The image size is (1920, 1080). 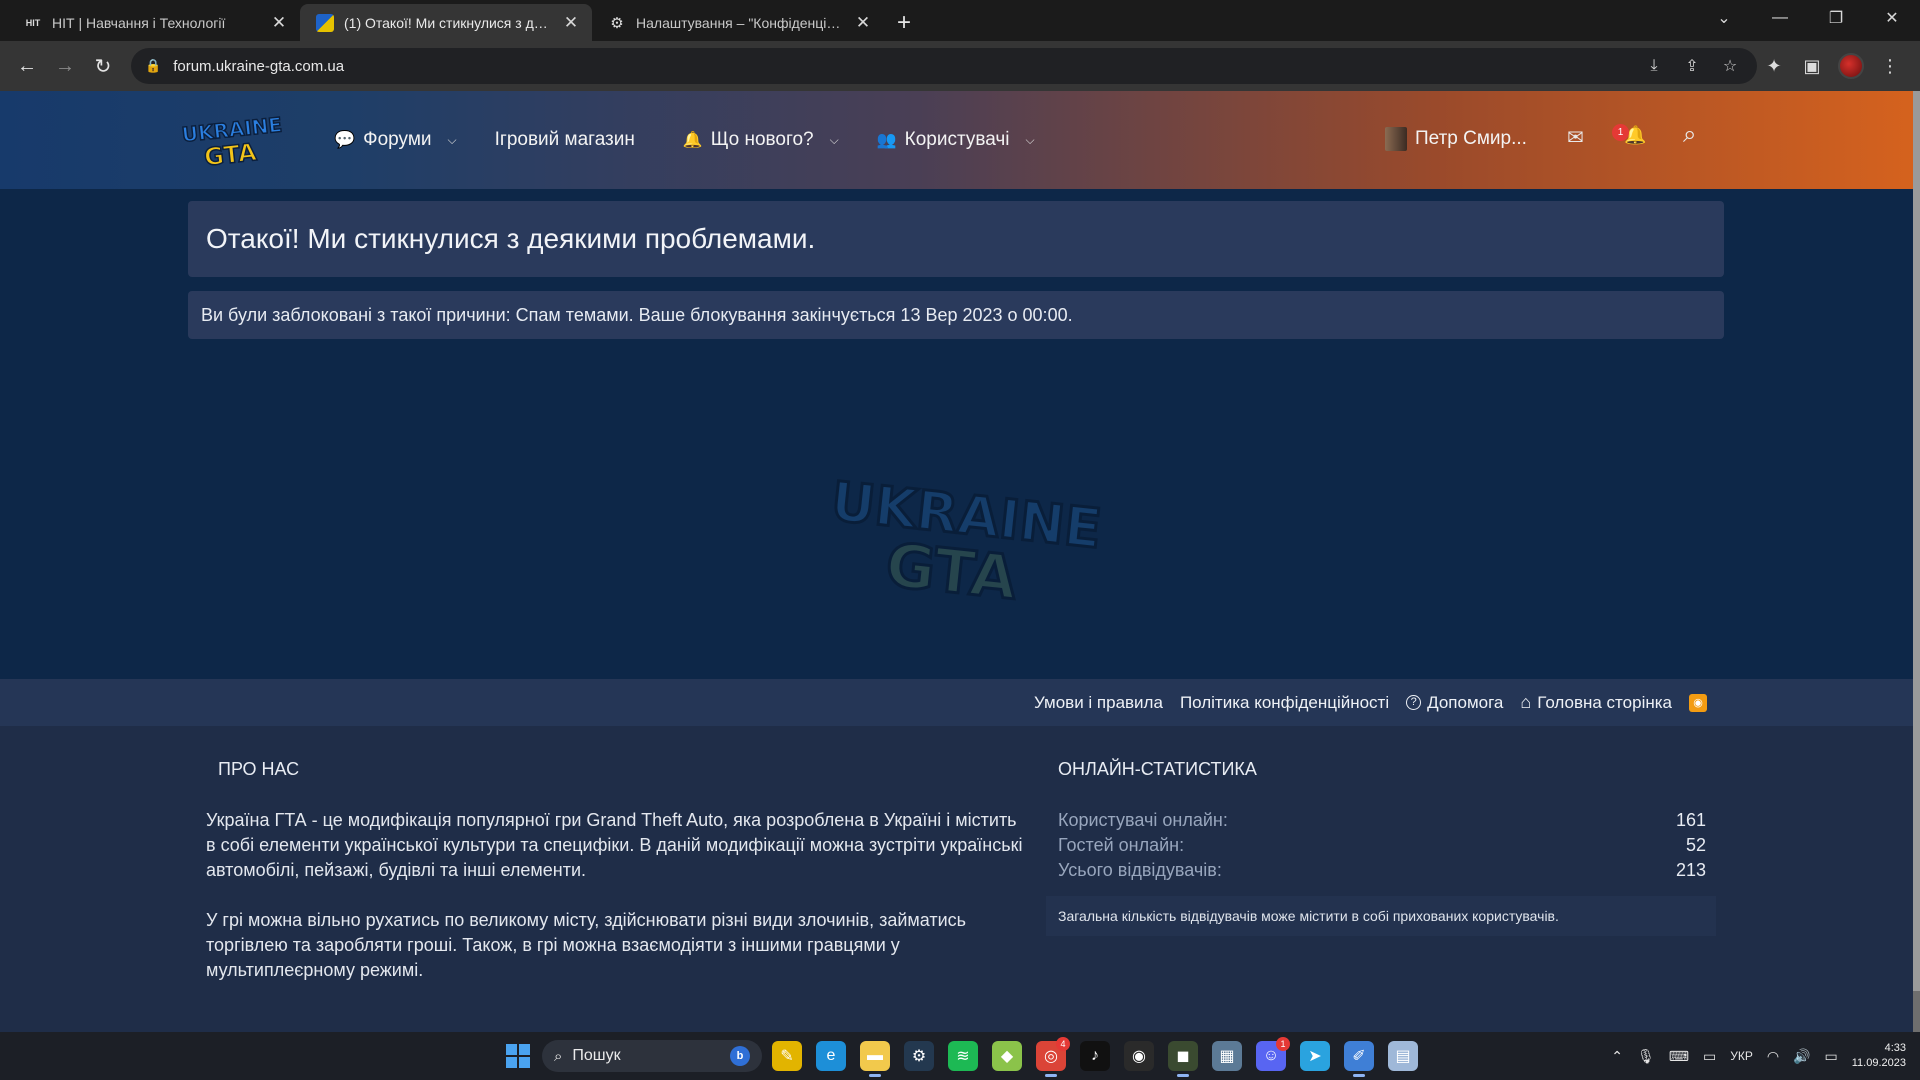 I want to click on new-tab-button: +, so click(x=904, y=22).